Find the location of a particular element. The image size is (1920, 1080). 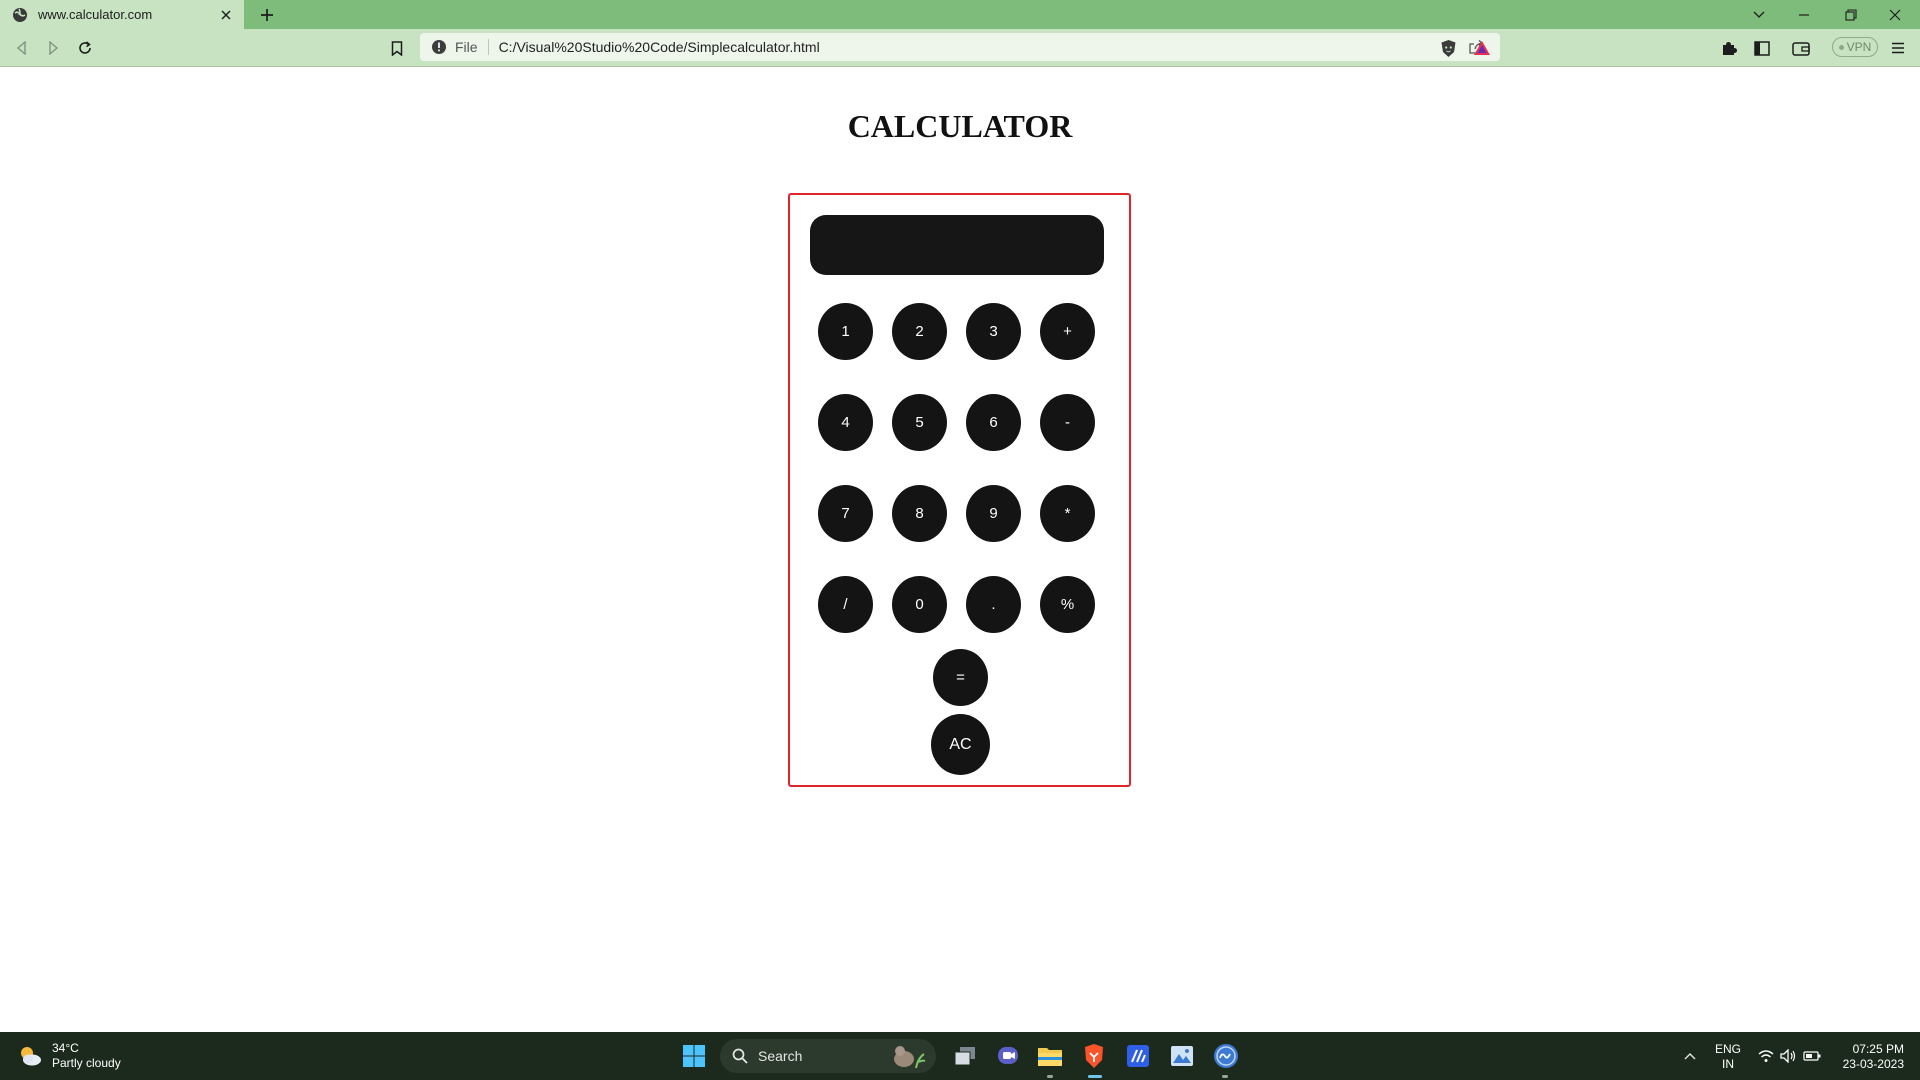

teams-chat-icon is located at coordinates (1008, 1056).